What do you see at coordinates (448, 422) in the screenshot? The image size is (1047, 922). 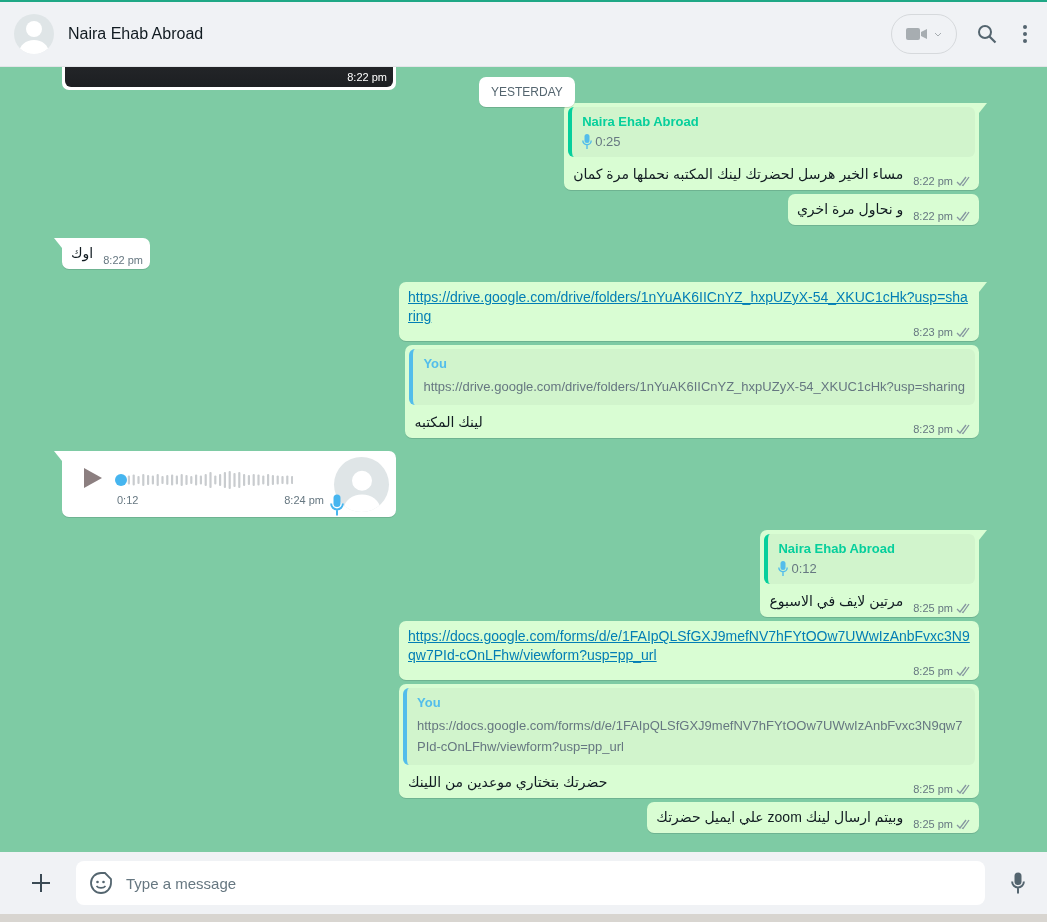 I see `message-text: لينك المكتبه` at bounding box center [448, 422].